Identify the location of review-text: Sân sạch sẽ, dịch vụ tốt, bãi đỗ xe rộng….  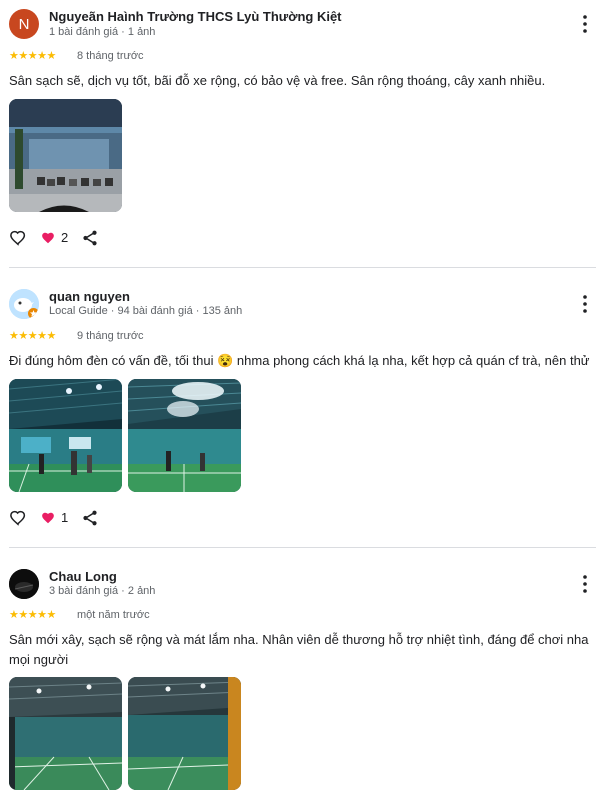
(277, 80).